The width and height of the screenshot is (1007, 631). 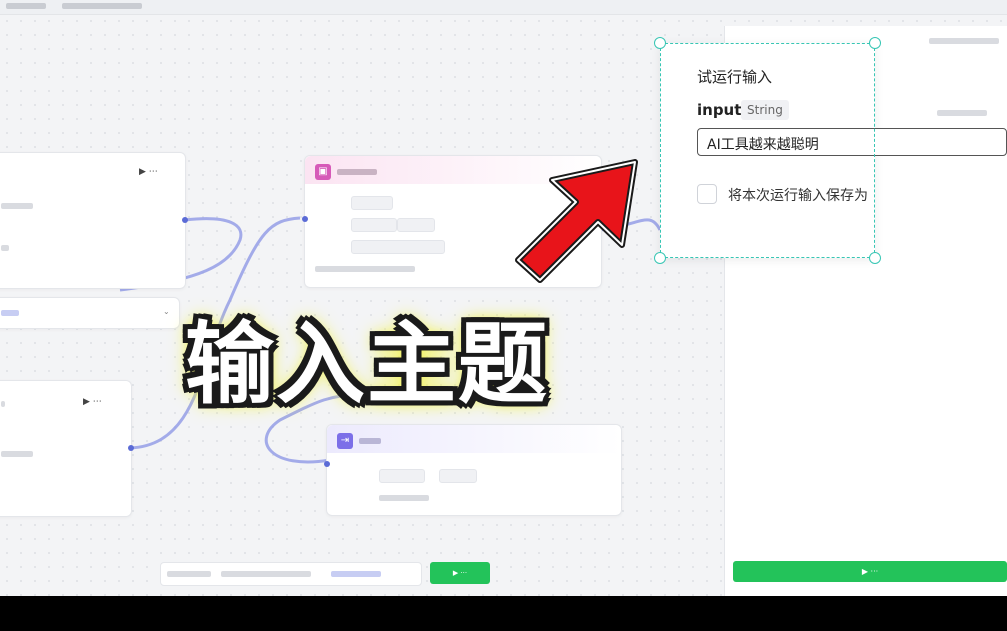 I want to click on resize-handle-bl, so click(x=660, y=258).